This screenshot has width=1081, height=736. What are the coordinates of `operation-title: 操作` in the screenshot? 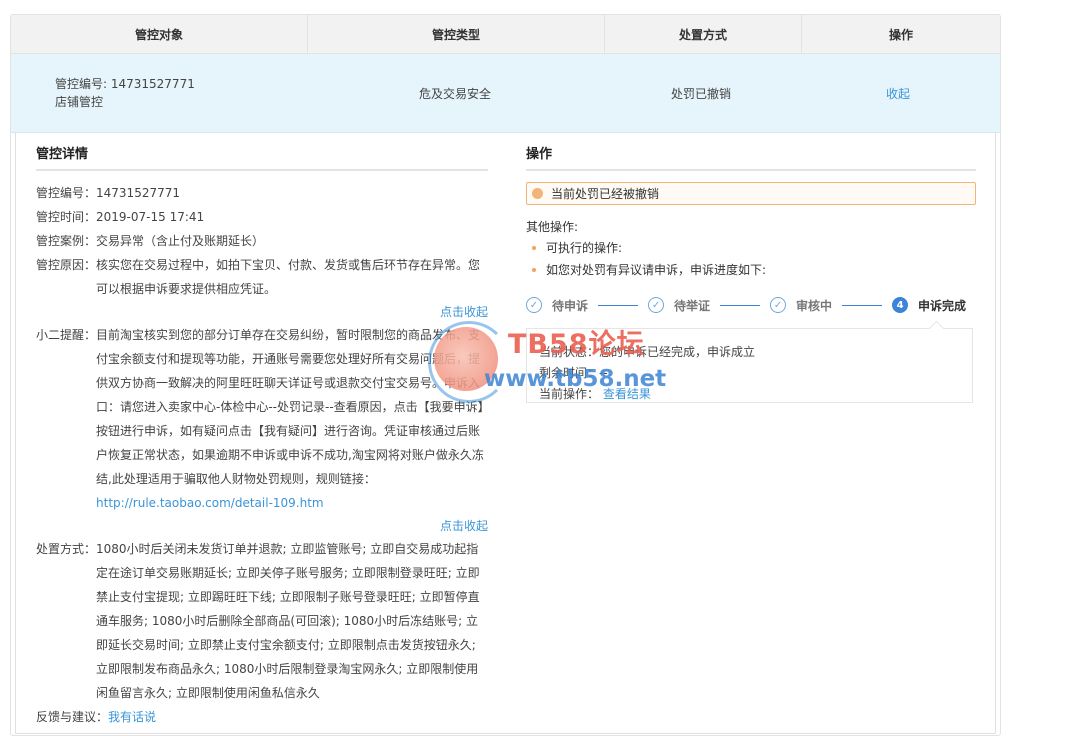 It's located at (751, 152).